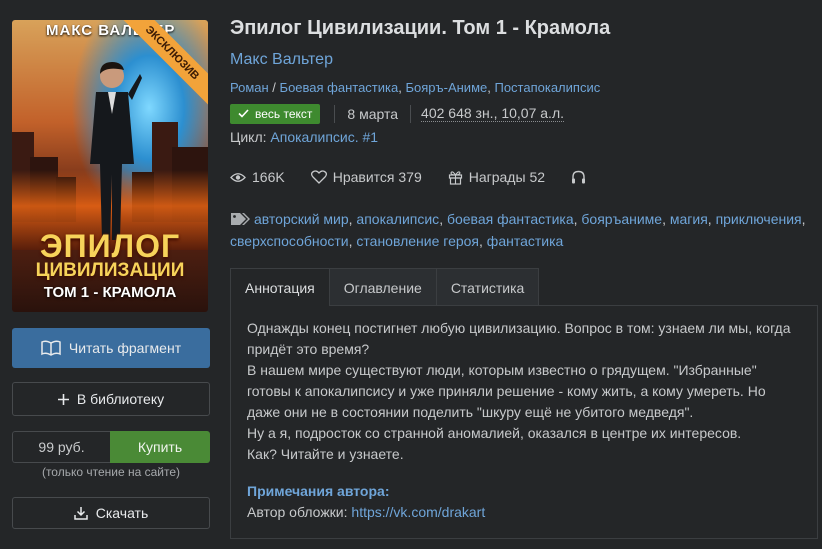  I want to click on book-tabs: Аннотация Оглавление Статистика, so click(385, 287).